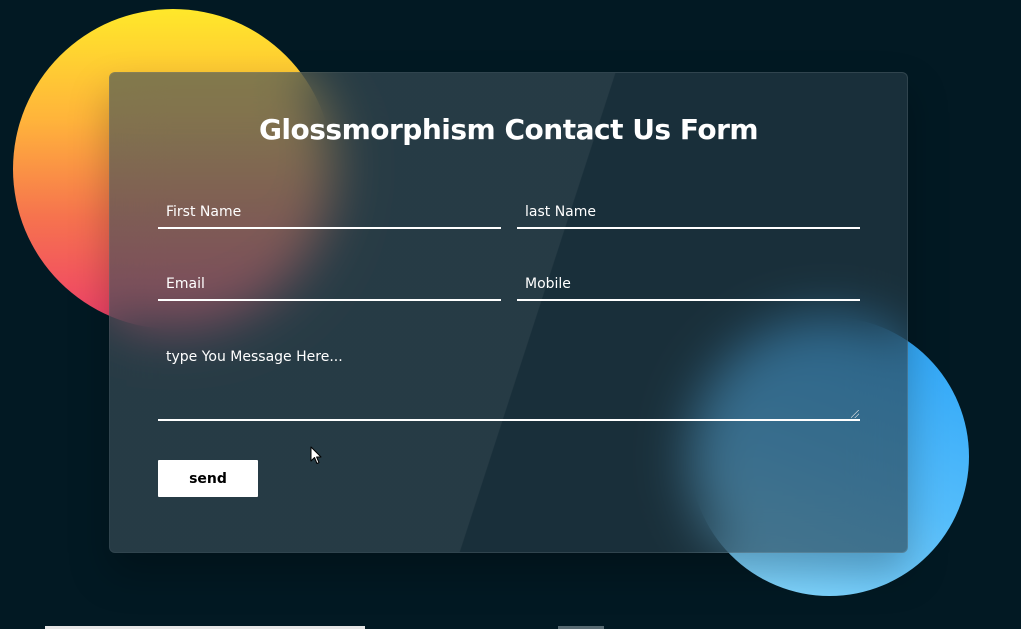  I want to click on last-name-input, so click(688, 212).